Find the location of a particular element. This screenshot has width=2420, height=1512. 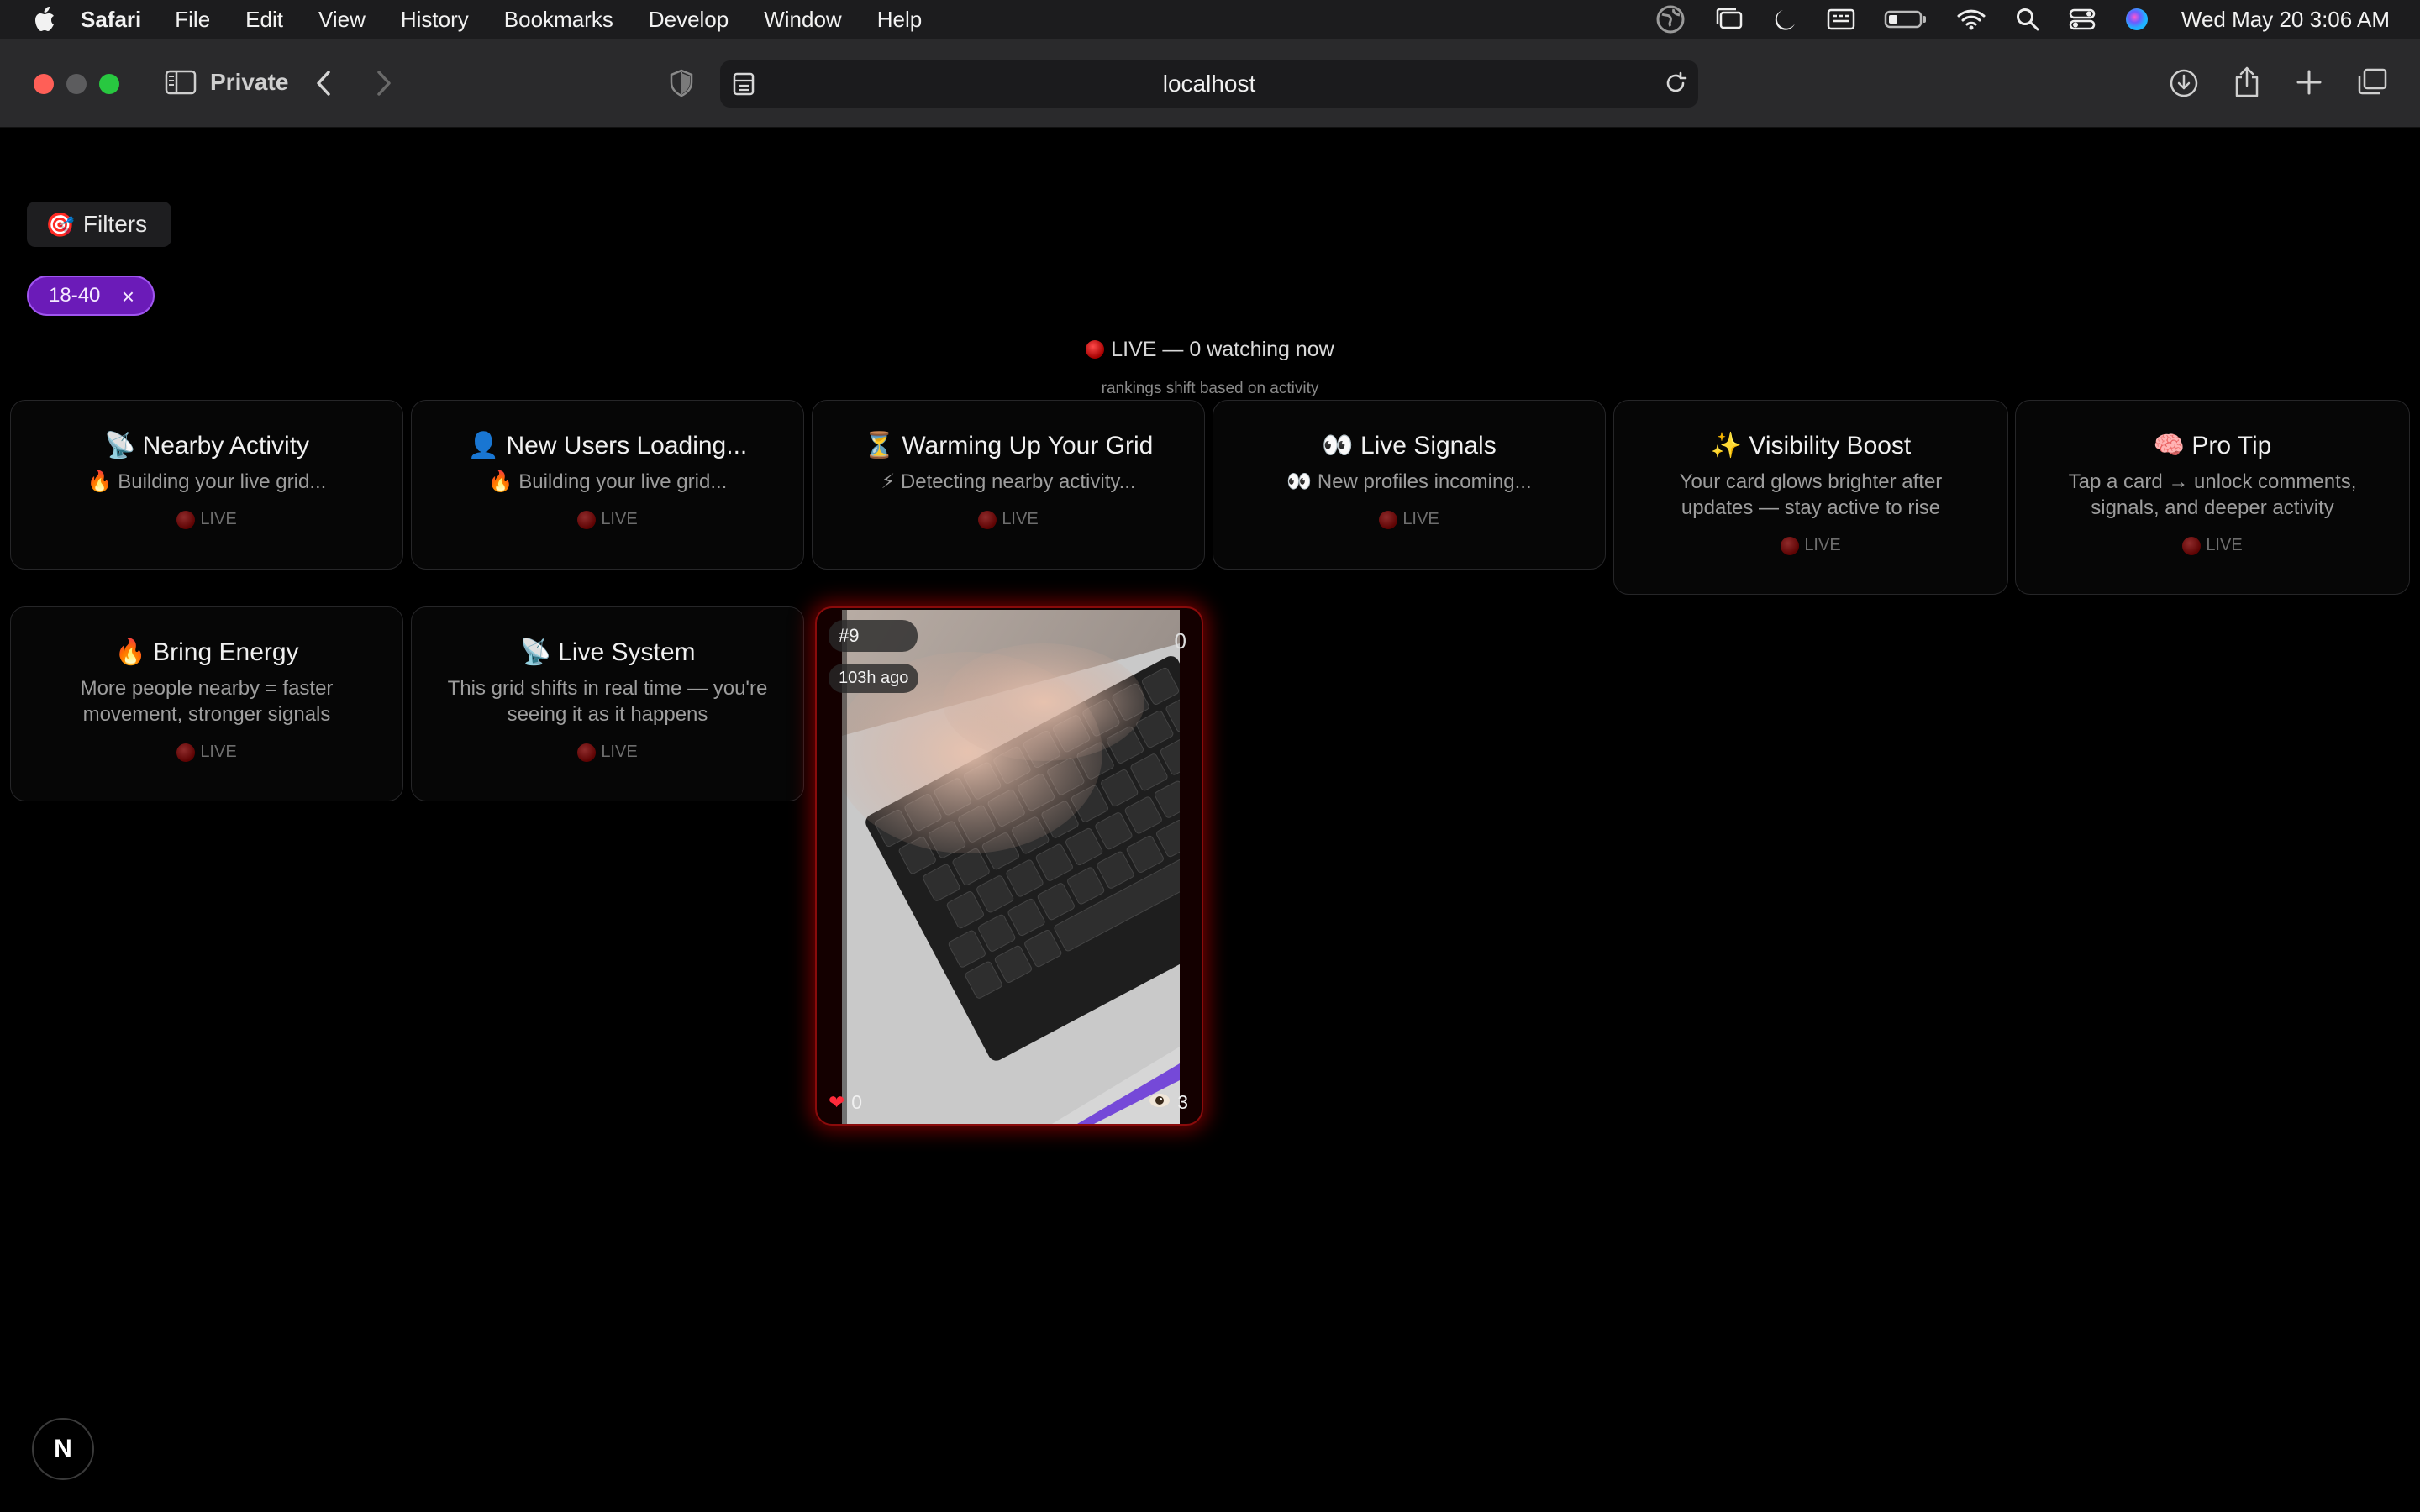

profile-video-card: #9 103h ago 0 ❤ 0 3 is located at coordinates (1009, 866).